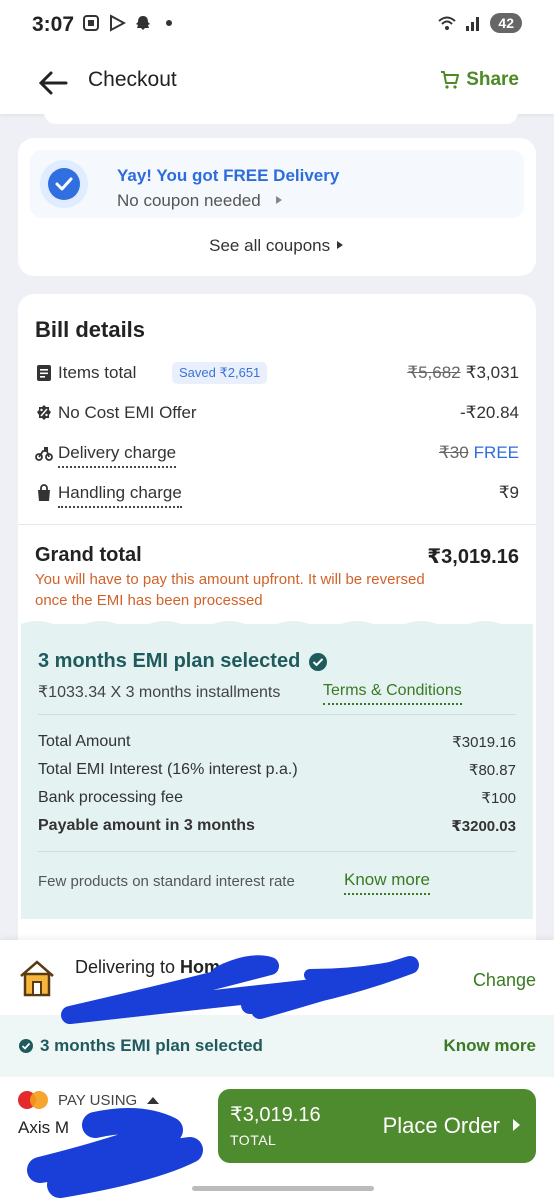  I want to click on previous-card-edge, so click(281, 118).